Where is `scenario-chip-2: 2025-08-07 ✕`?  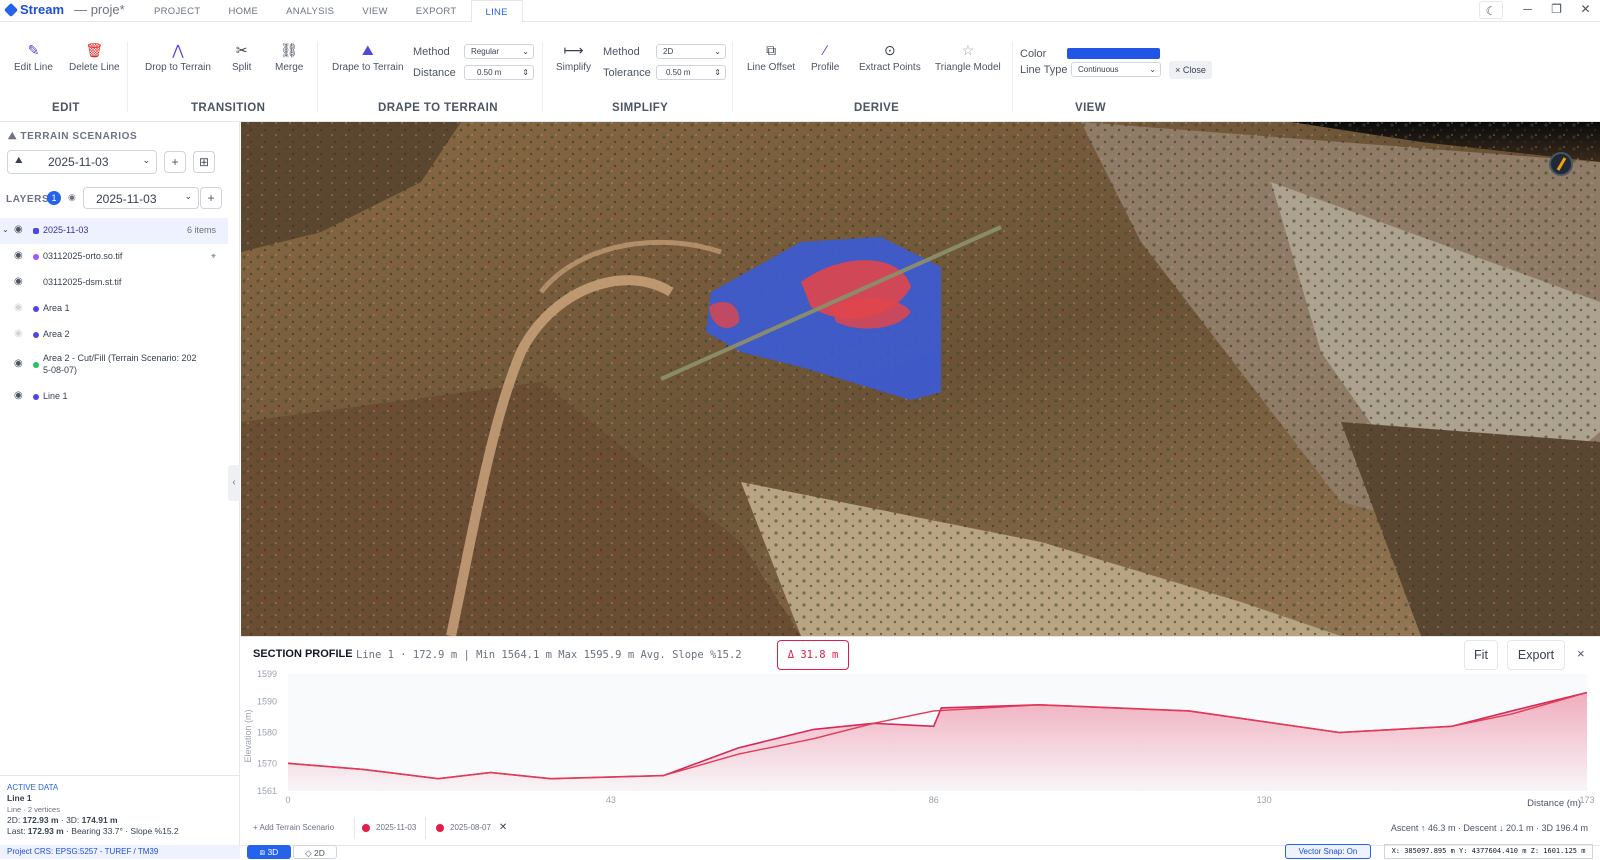
scenario-chip-2: 2025-08-07 ✕ is located at coordinates (471, 828).